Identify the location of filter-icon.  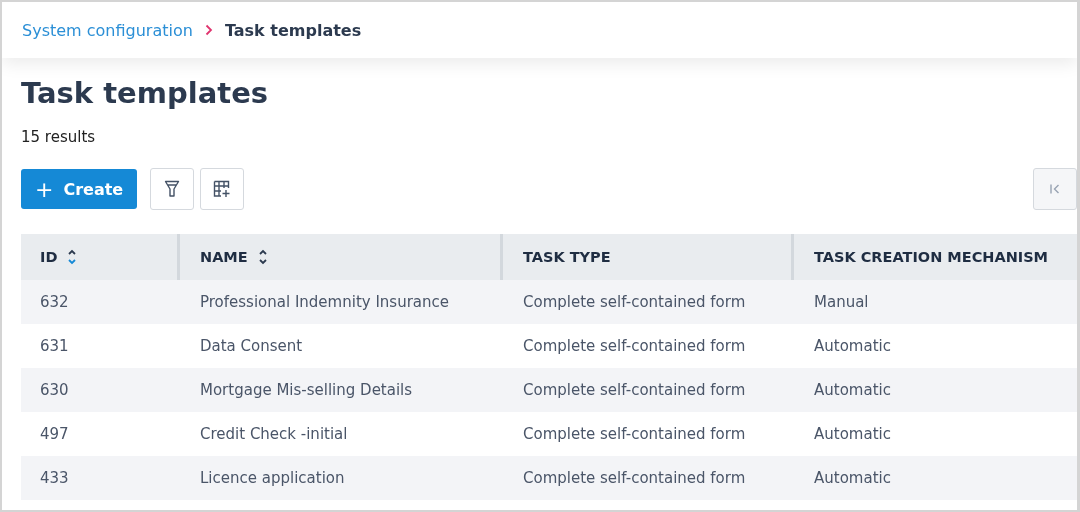
(172, 189).